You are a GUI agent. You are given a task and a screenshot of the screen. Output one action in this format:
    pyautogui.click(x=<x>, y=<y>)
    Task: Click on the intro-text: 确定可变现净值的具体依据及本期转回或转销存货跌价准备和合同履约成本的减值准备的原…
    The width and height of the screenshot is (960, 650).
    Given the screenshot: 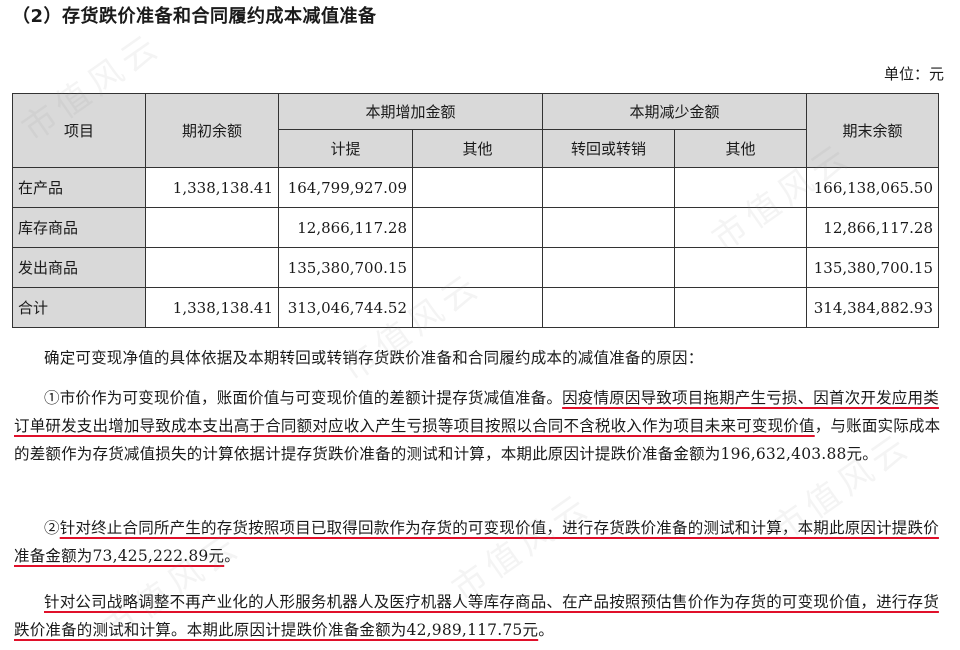 What is the action you would take?
    pyautogui.click(x=374, y=358)
    